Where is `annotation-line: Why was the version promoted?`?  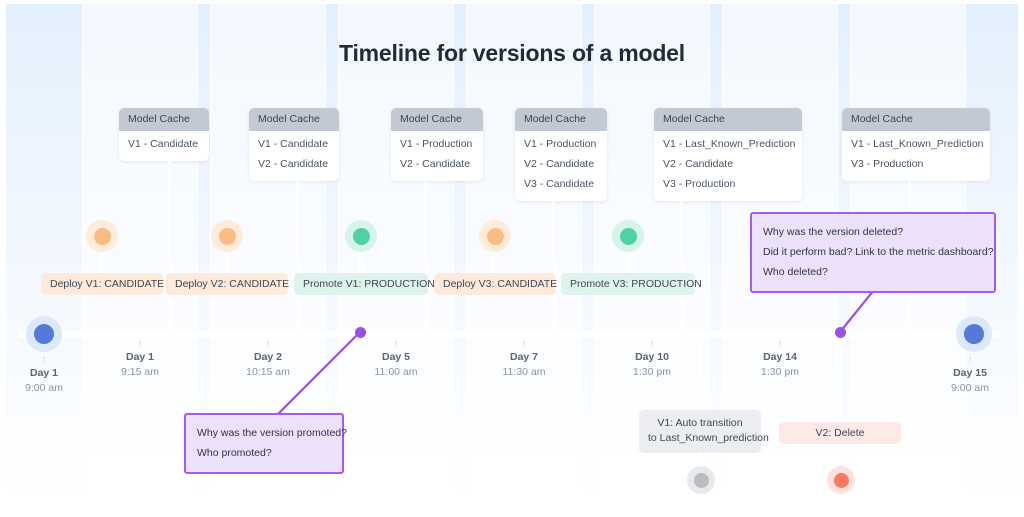 annotation-line: Why was the version promoted? is located at coordinates (272, 433).